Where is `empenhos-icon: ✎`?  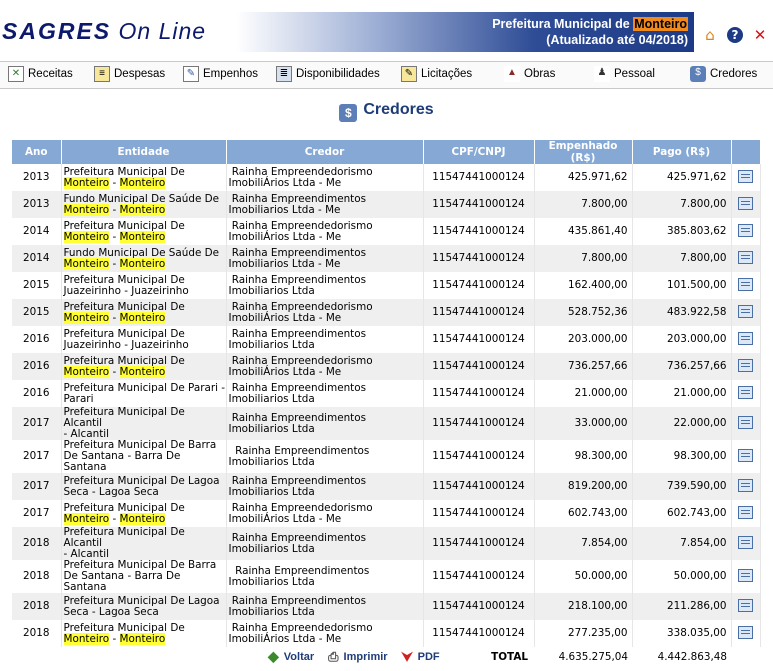
empenhos-icon: ✎ is located at coordinates (191, 74).